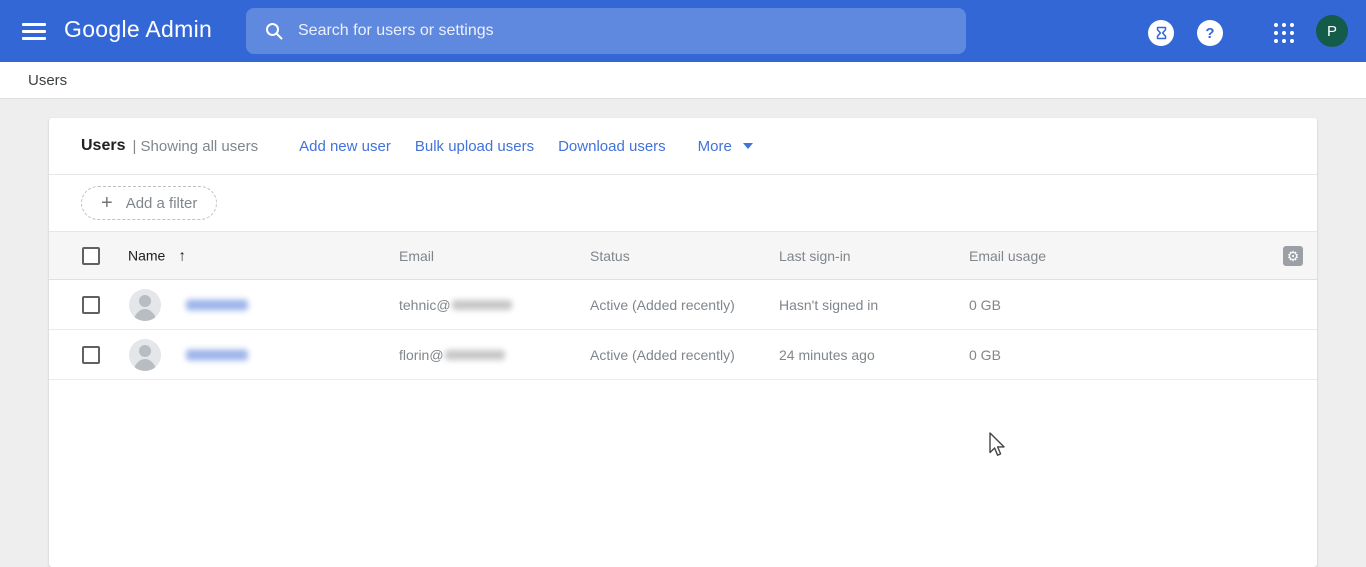  Describe the element at coordinates (1008, 255) in the screenshot. I see `column-header-email-usage: Email usage` at that location.